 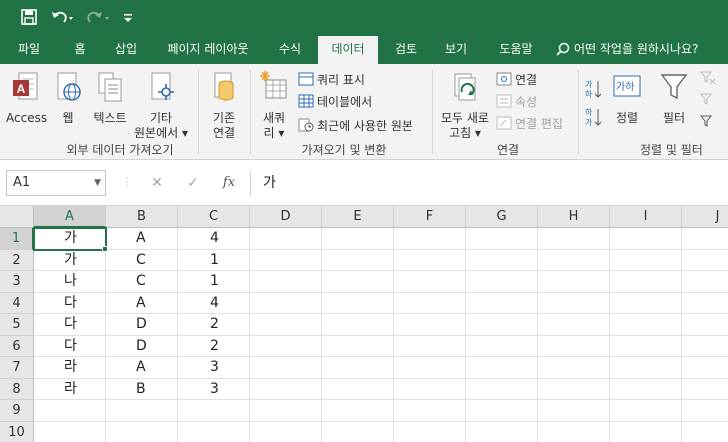 What do you see at coordinates (274, 105) in the screenshot?
I see `new-query-button: 새쿼 리 ▾` at bounding box center [274, 105].